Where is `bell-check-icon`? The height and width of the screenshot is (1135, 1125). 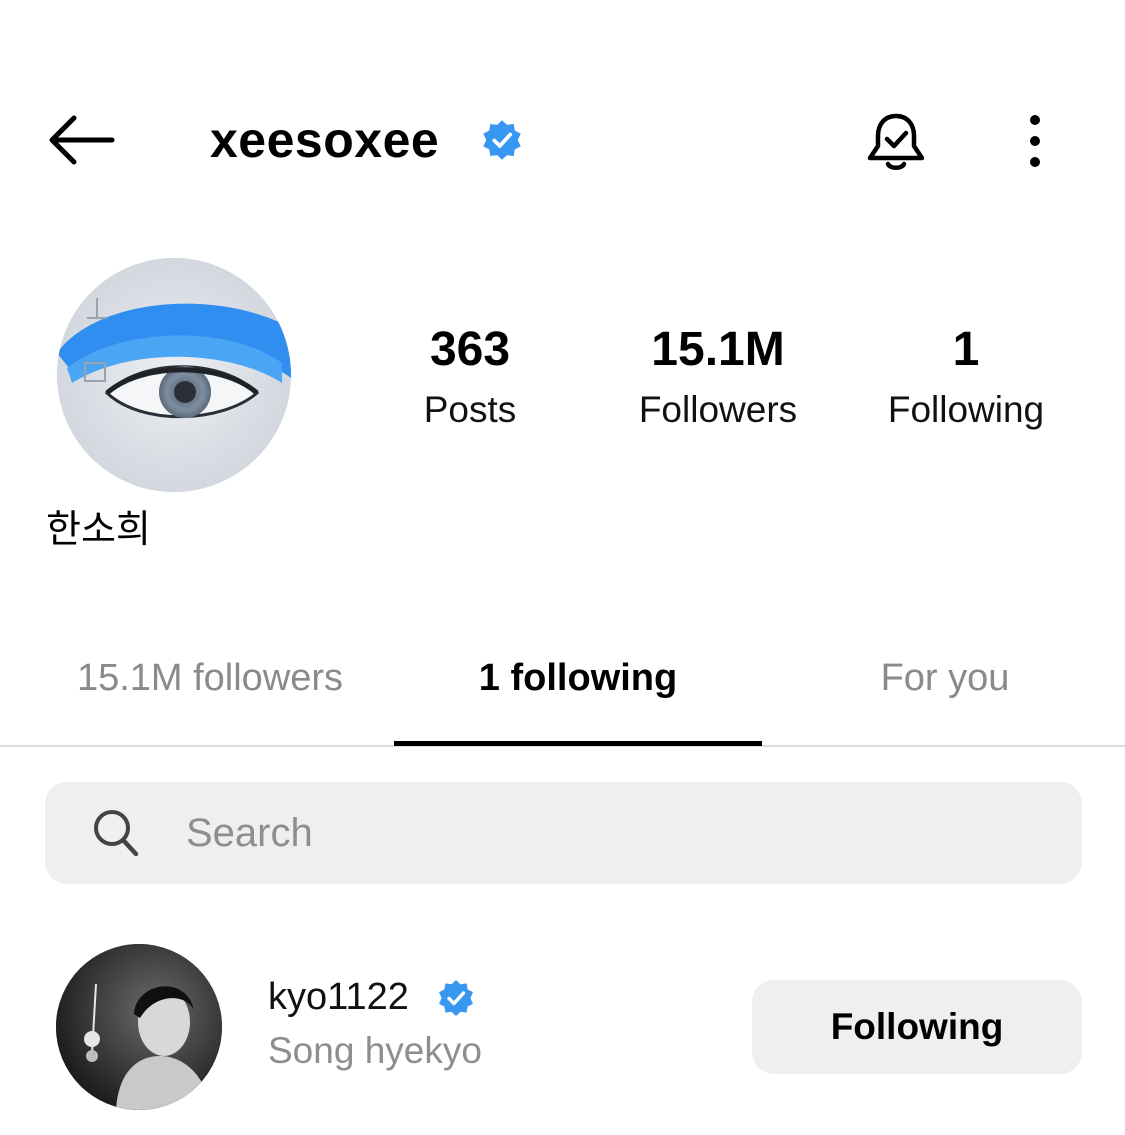 bell-check-icon is located at coordinates (896, 141).